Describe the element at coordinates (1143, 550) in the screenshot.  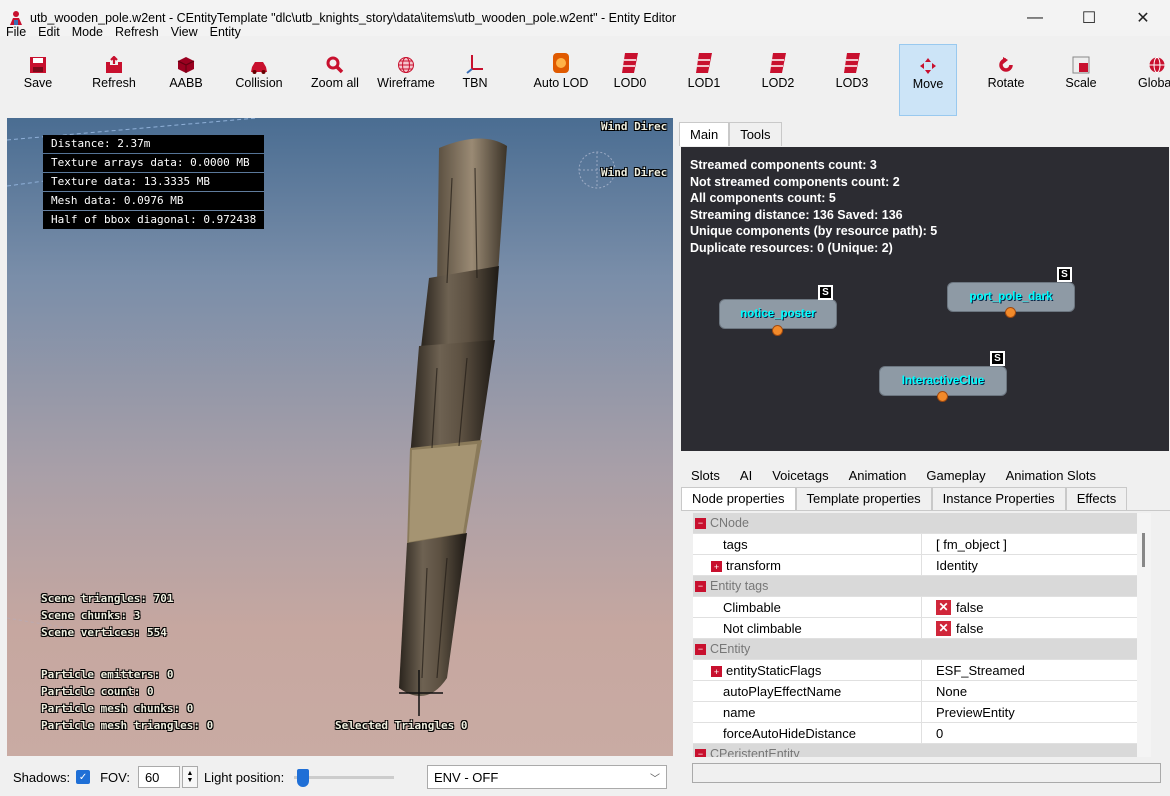
I see `scrollbar-thumb` at that location.